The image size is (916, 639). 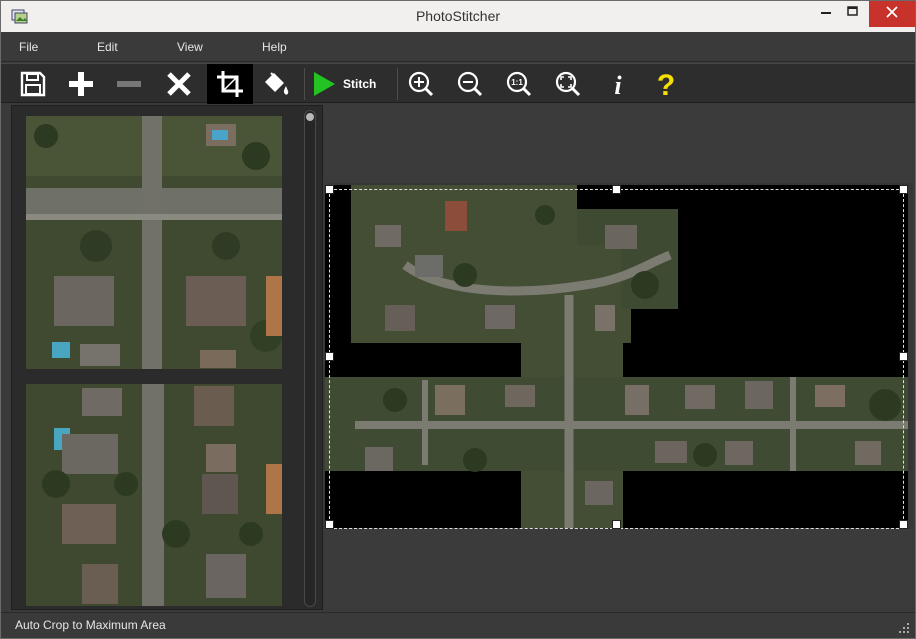 I want to click on window-title: PhotoStitcher, so click(x=458, y=16).